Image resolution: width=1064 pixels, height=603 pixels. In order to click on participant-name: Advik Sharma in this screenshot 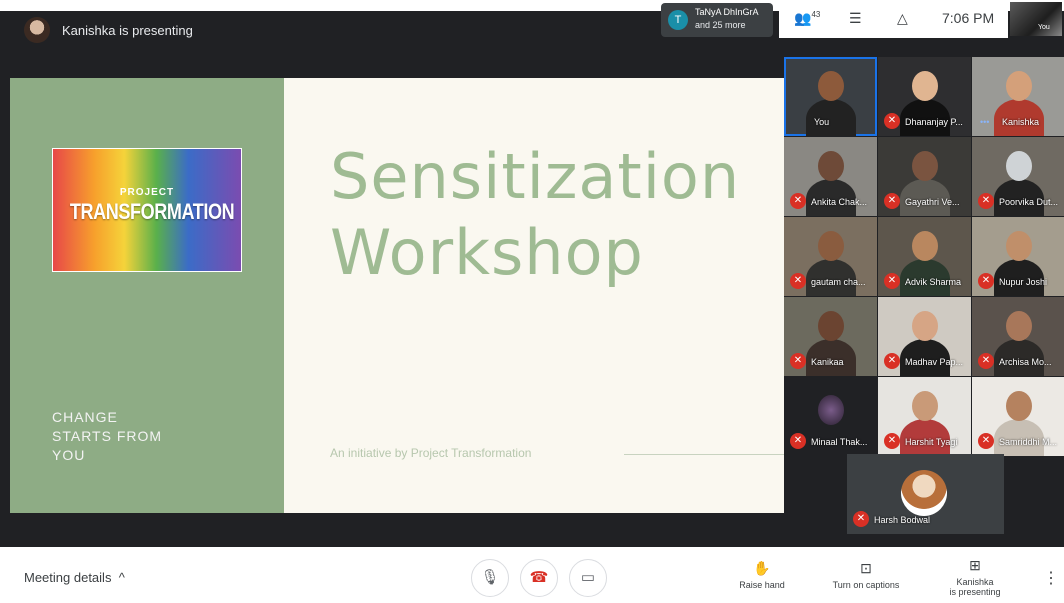, I will do `click(933, 282)`.